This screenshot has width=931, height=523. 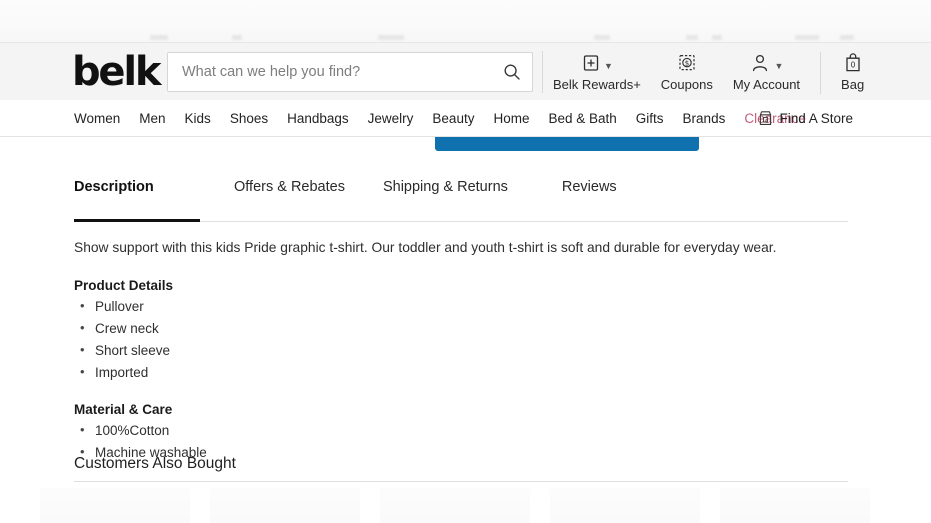 What do you see at coordinates (505, 328) in the screenshot?
I see `list-item: Crew neck` at bounding box center [505, 328].